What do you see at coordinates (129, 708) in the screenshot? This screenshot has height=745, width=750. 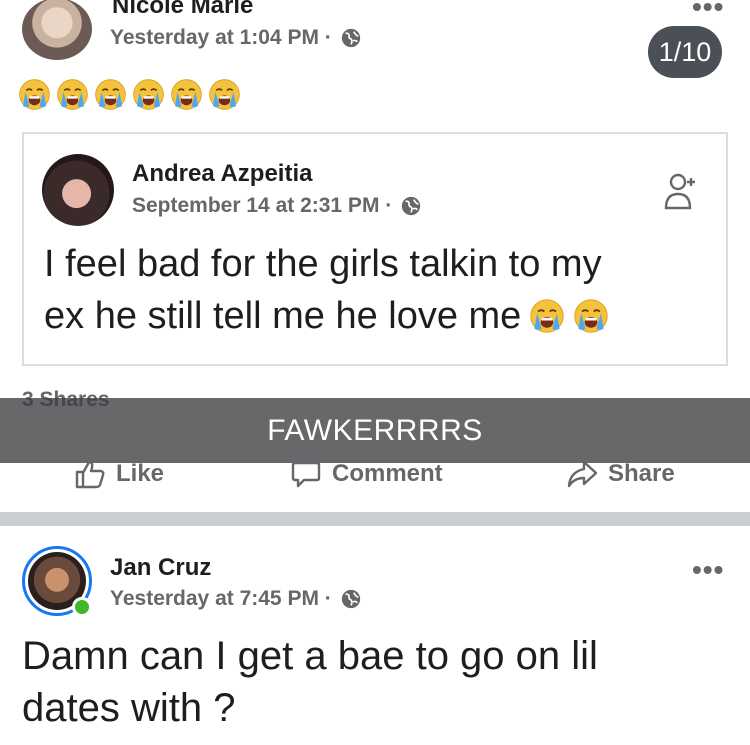 I see `post-text-line-2: dates with ?` at bounding box center [129, 708].